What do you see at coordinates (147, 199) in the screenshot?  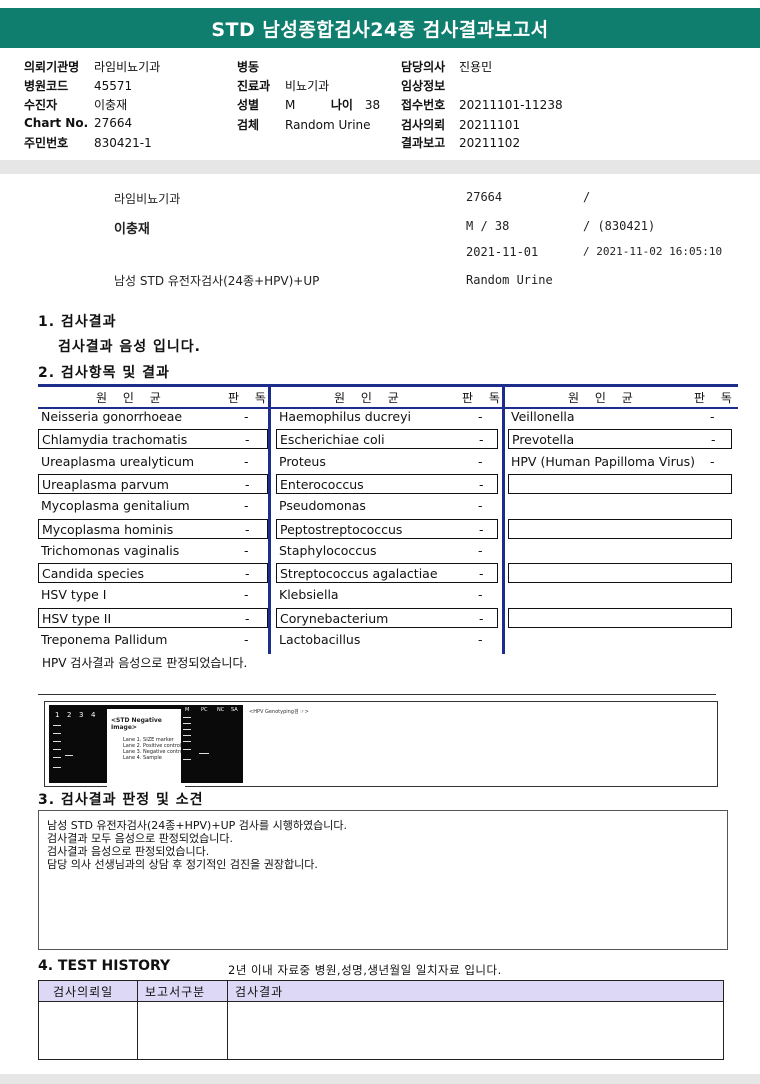 I see `patient-clinic: 라임비뇨기과` at bounding box center [147, 199].